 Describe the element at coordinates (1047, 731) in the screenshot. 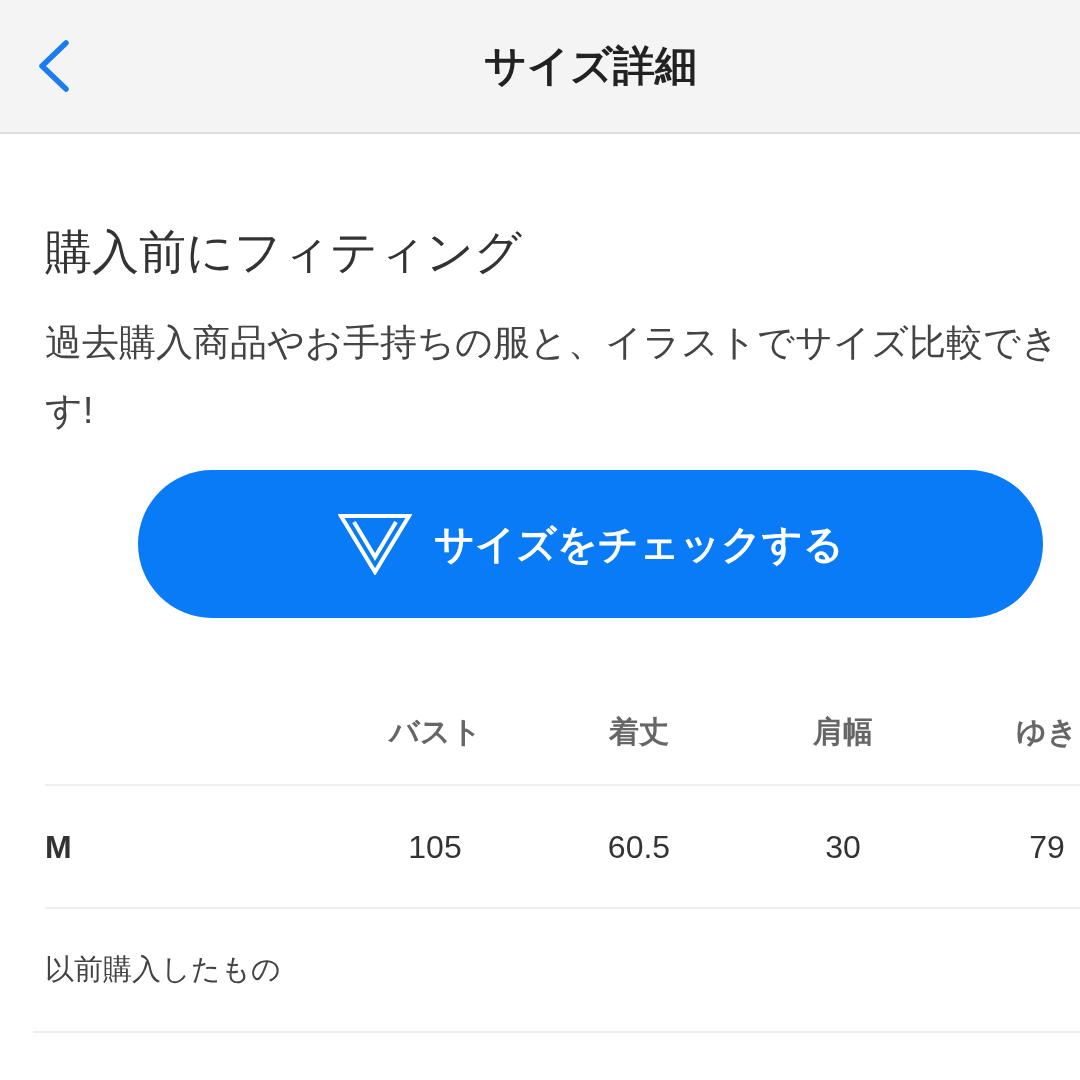

I see `column-header: ゆき` at that location.